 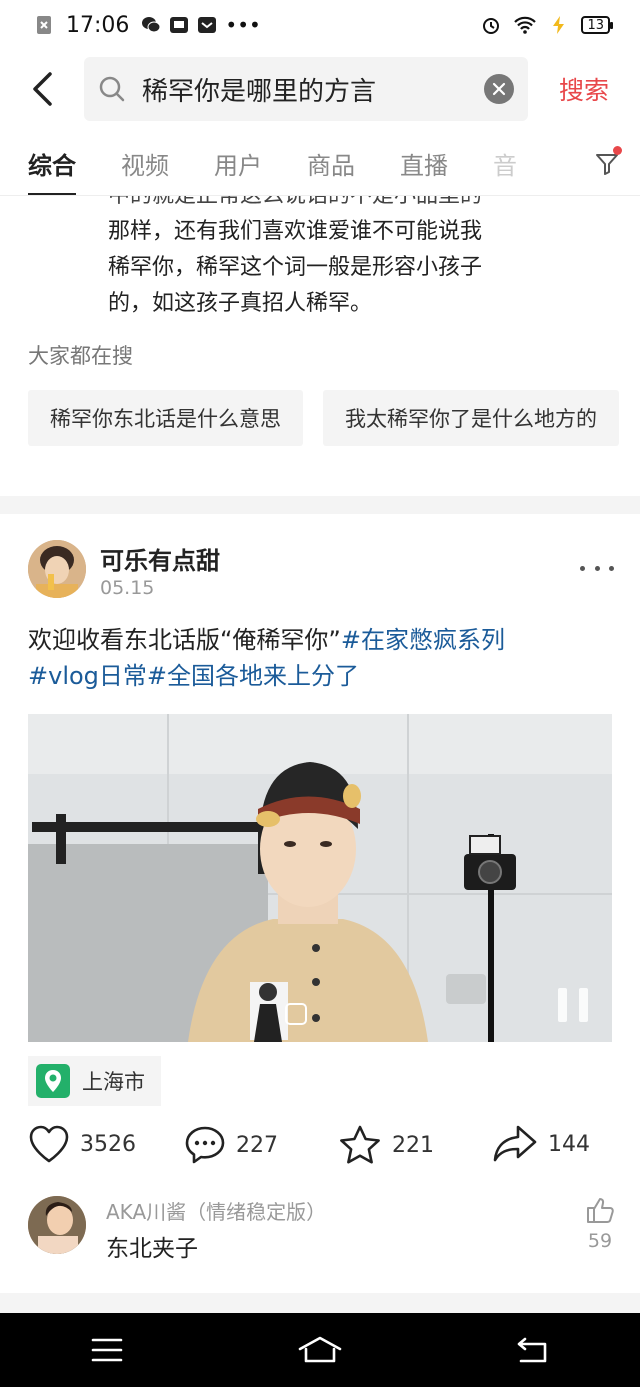 What do you see at coordinates (231, 1145) in the screenshot?
I see `comment-button: 227` at bounding box center [231, 1145].